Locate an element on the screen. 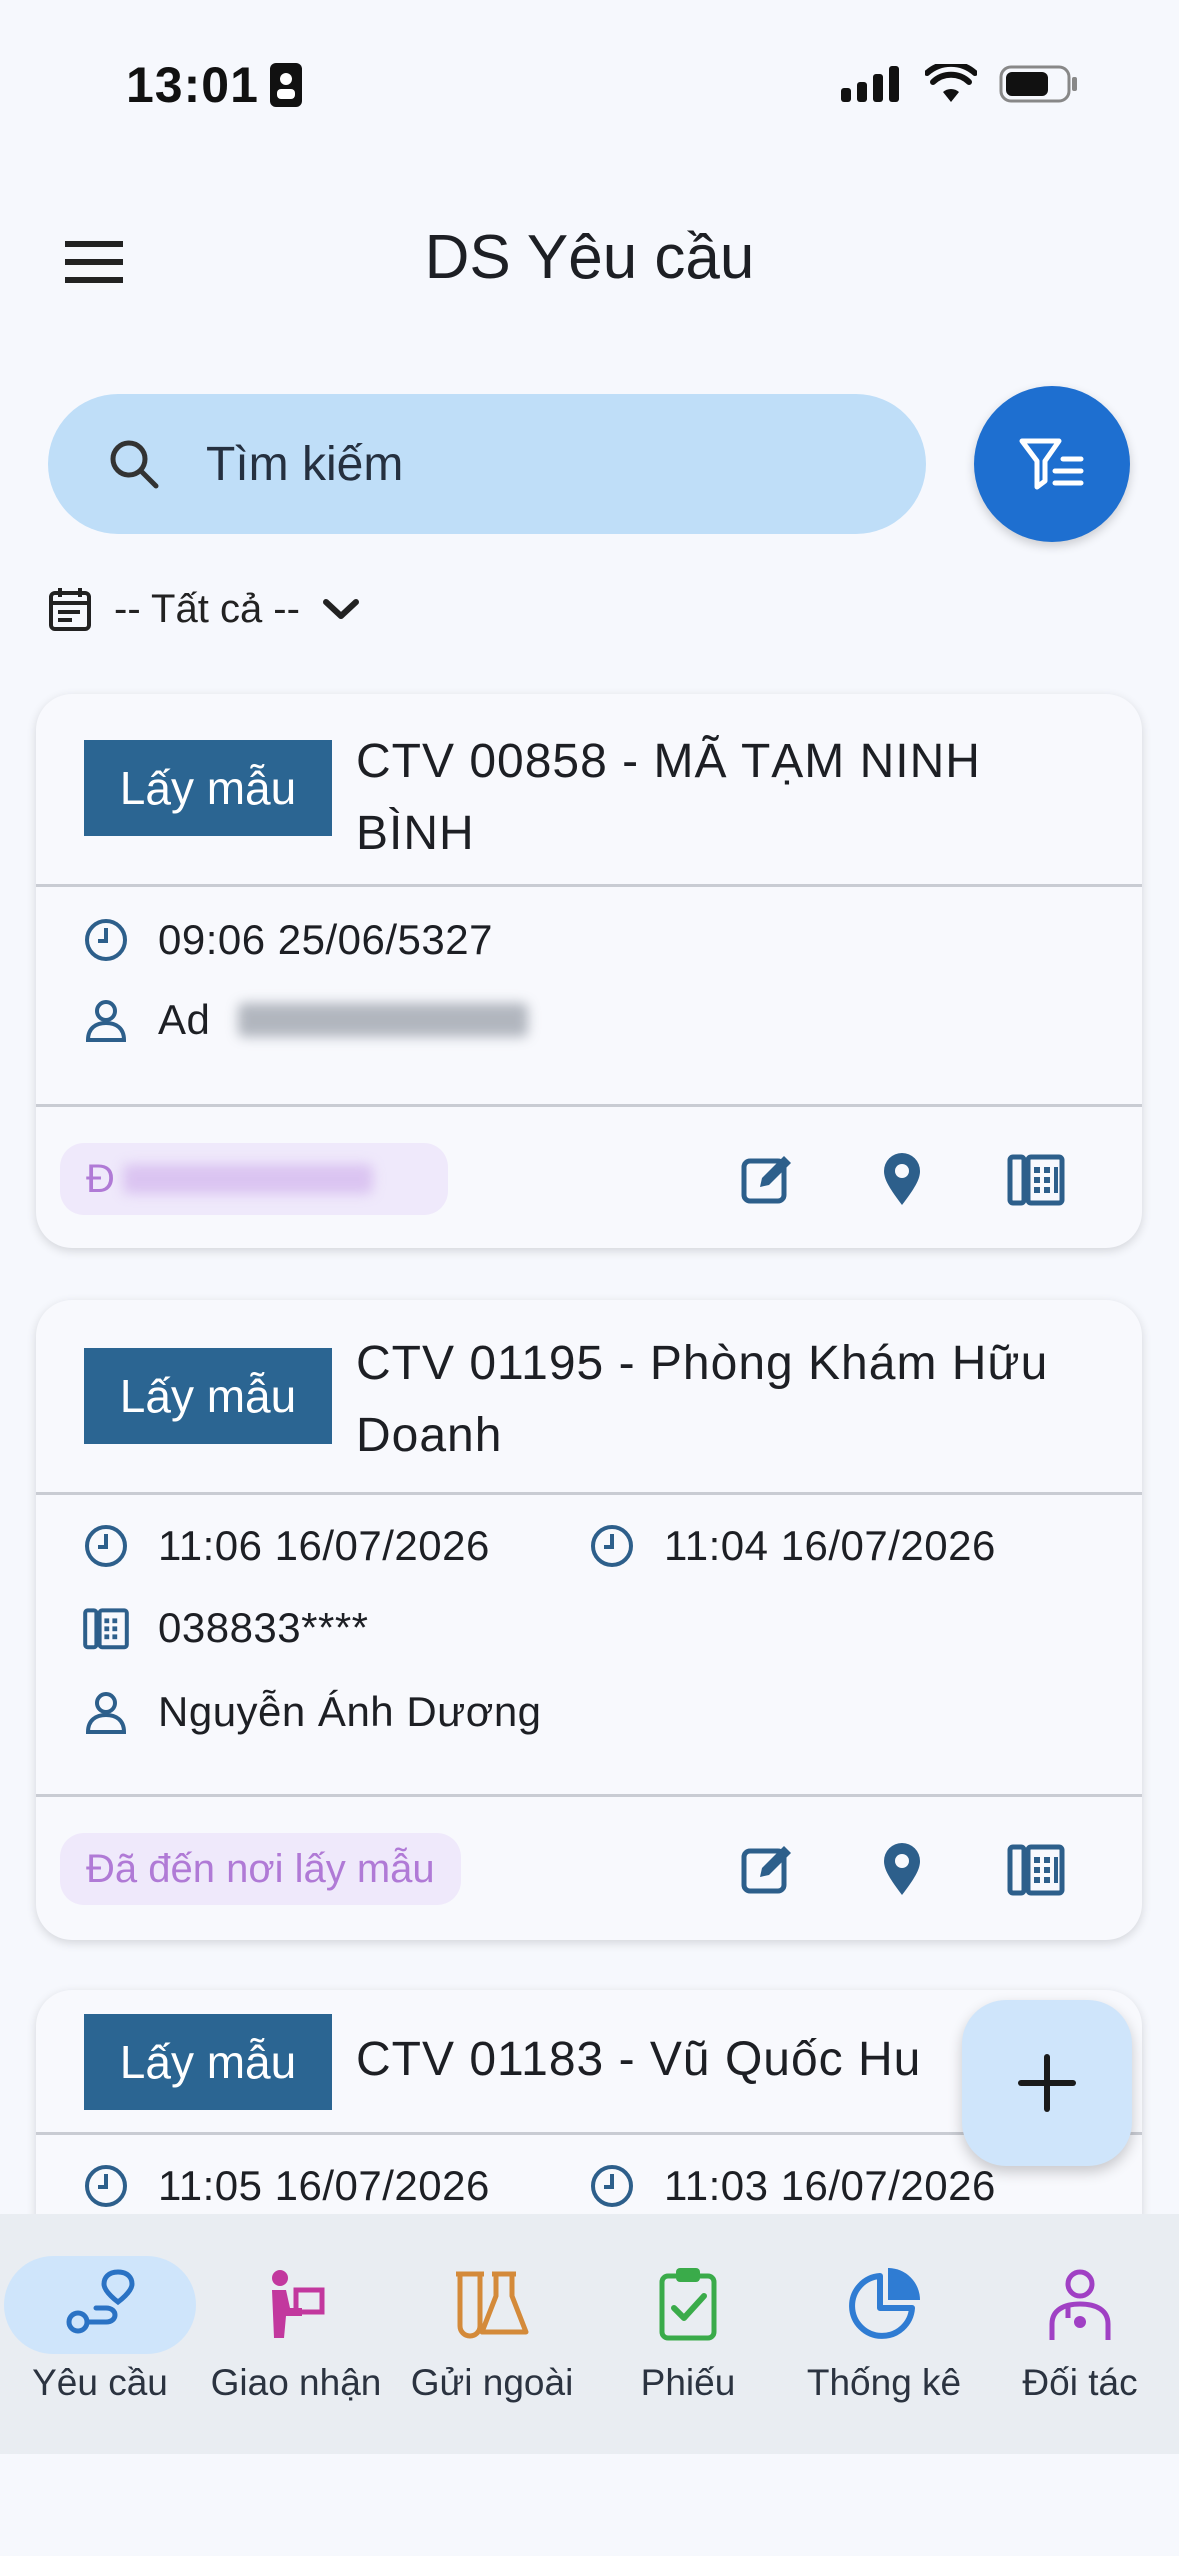  nav-requests: Yêu cầu is located at coordinates (100, 2334).